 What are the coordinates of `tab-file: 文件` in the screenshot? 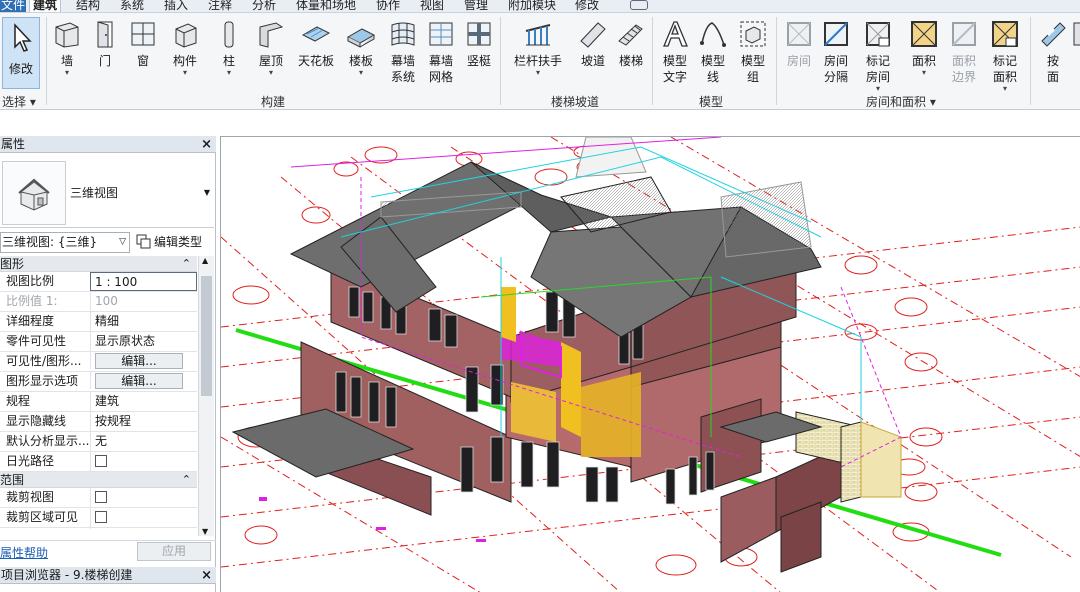 It's located at (13, 6).